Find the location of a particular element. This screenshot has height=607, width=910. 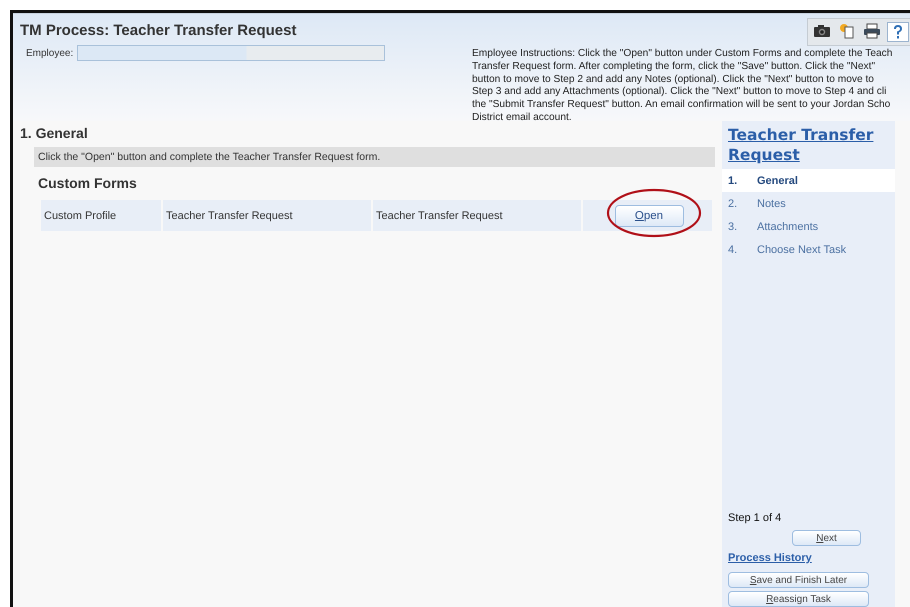

table-cell: Custom Profile is located at coordinates (101, 215).